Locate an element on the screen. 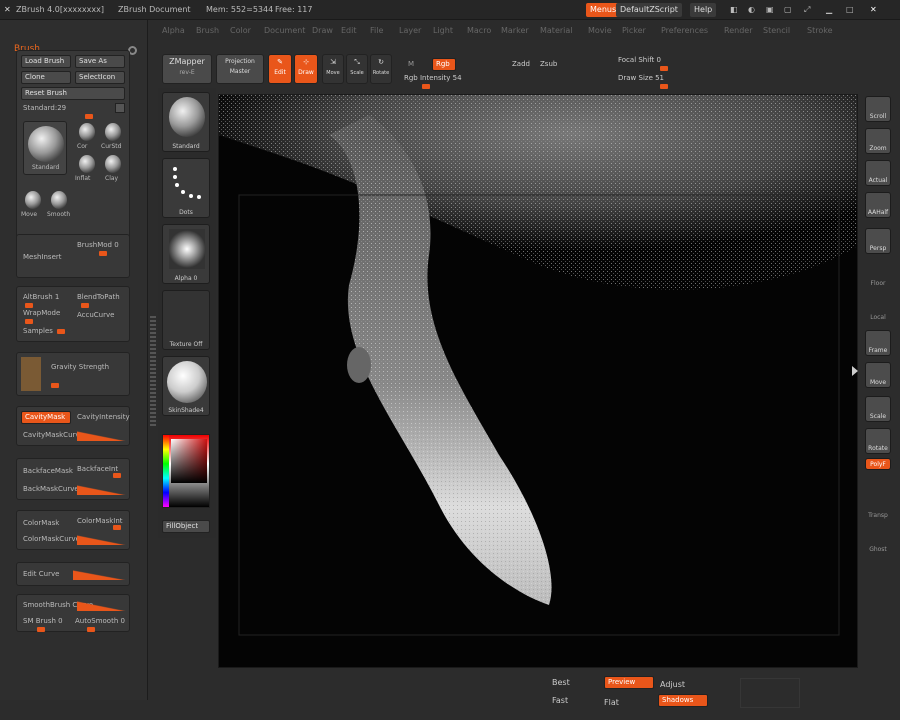  hue-strip is located at coordinates (166, 471).